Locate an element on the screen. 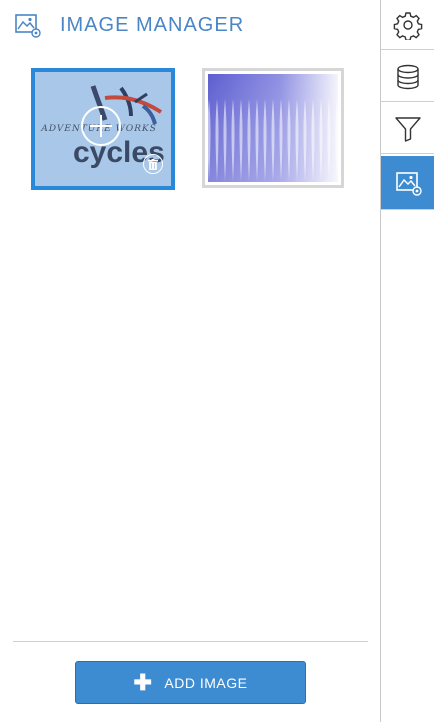 This screenshot has height=722, width=435. right-toolbar is located at coordinates (408, 361).